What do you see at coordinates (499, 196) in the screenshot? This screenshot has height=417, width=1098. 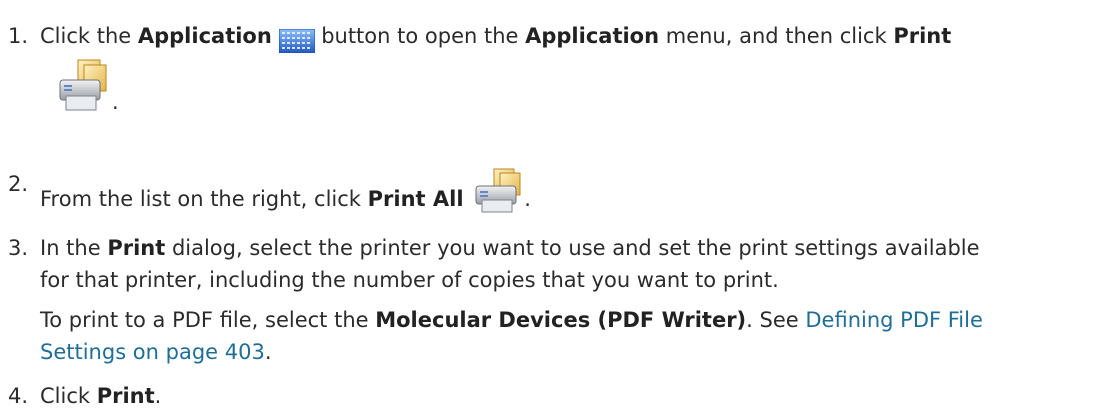 I see `print-all-icon` at bounding box center [499, 196].